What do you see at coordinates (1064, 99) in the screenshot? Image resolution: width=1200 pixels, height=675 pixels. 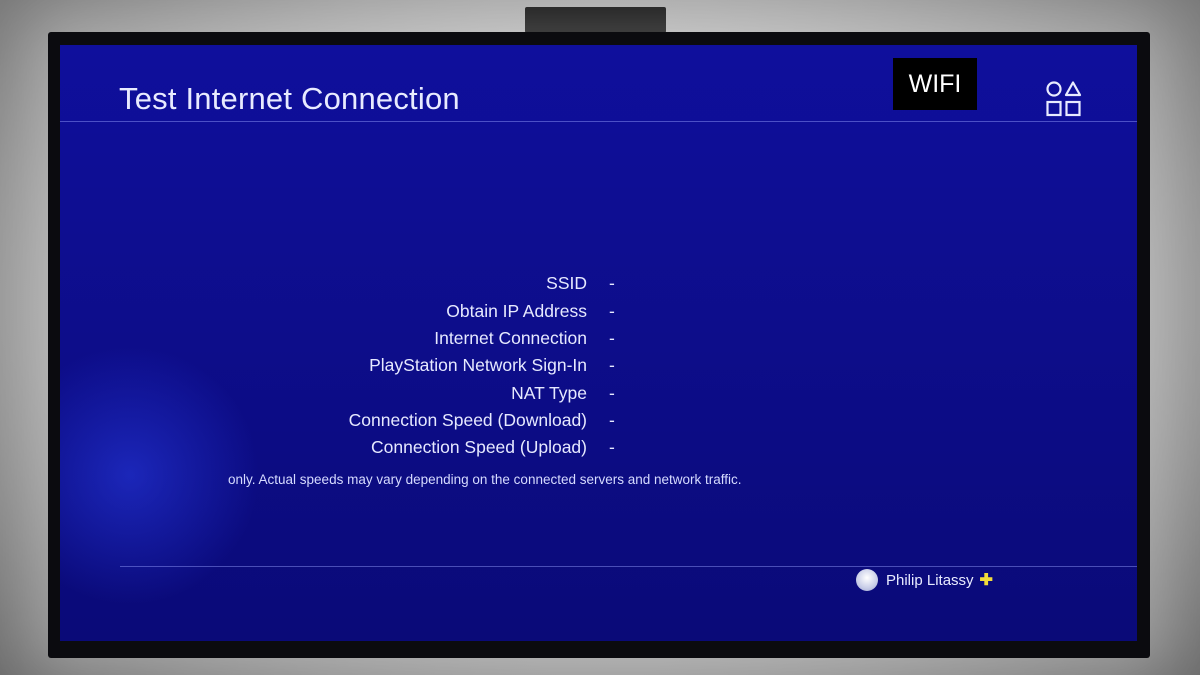 I see `playstation-shapes-icon` at bounding box center [1064, 99].